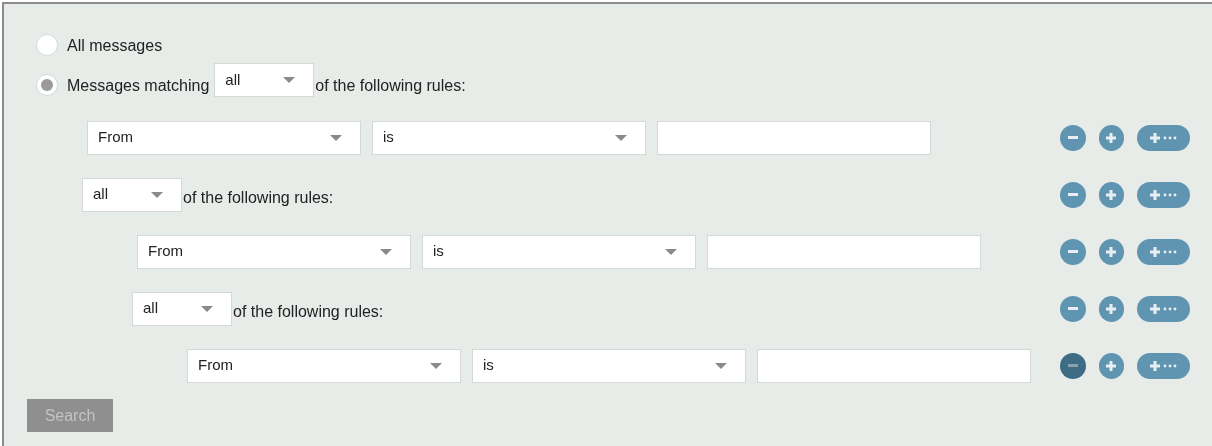 The width and height of the screenshot is (1212, 446). What do you see at coordinates (115, 46) in the screenshot?
I see `radio-label: All messages` at bounding box center [115, 46].